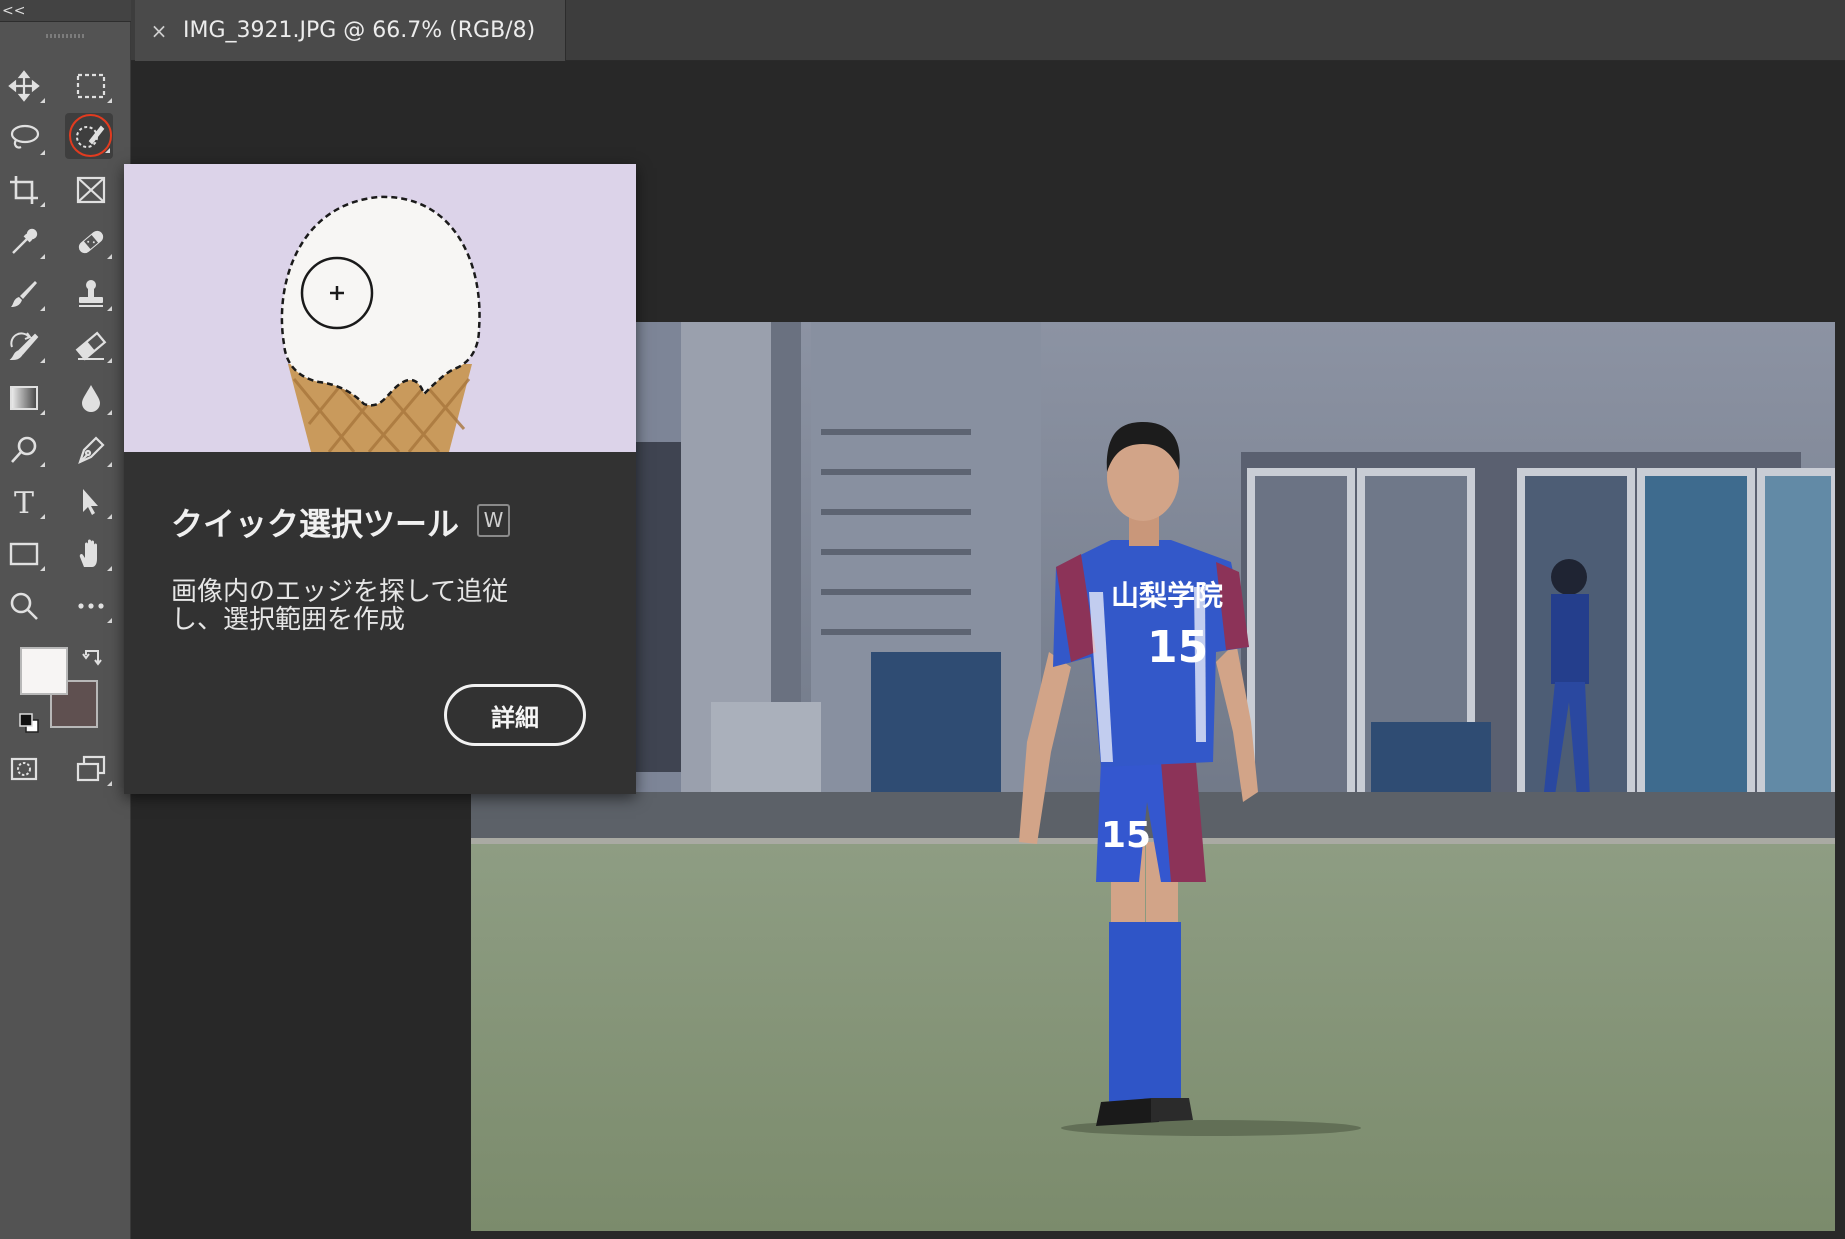 Image resolution: width=1845 pixels, height=1239 pixels. Describe the element at coordinates (359, 30) in the screenshot. I see `document-title: IMG_3921.JPG @ 66.7% (RGB/8)` at that location.